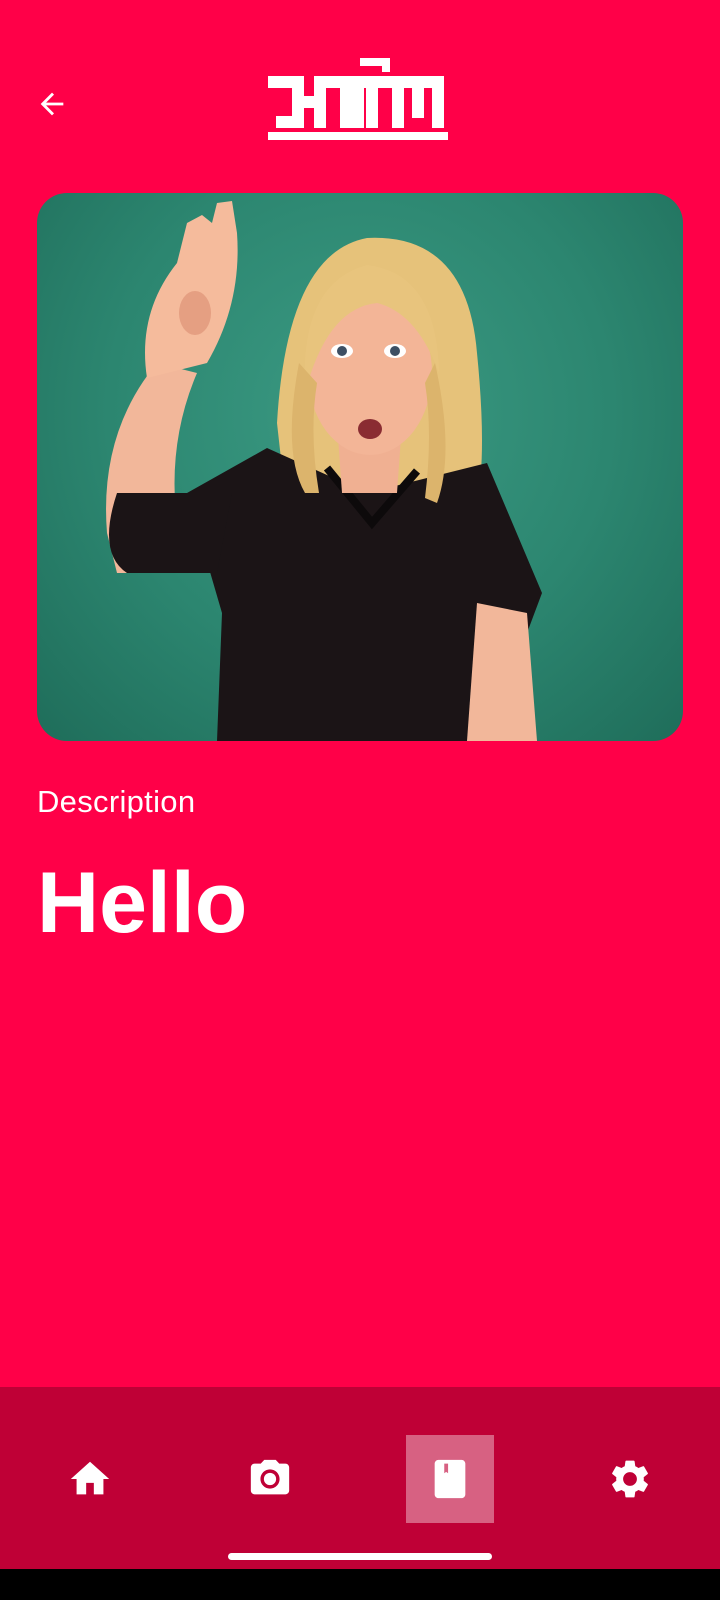 The width and height of the screenshot is (720, 1600). Describe the element at coordinates (116, 801) in the screenshot. I see `description-label: Description` at that location.